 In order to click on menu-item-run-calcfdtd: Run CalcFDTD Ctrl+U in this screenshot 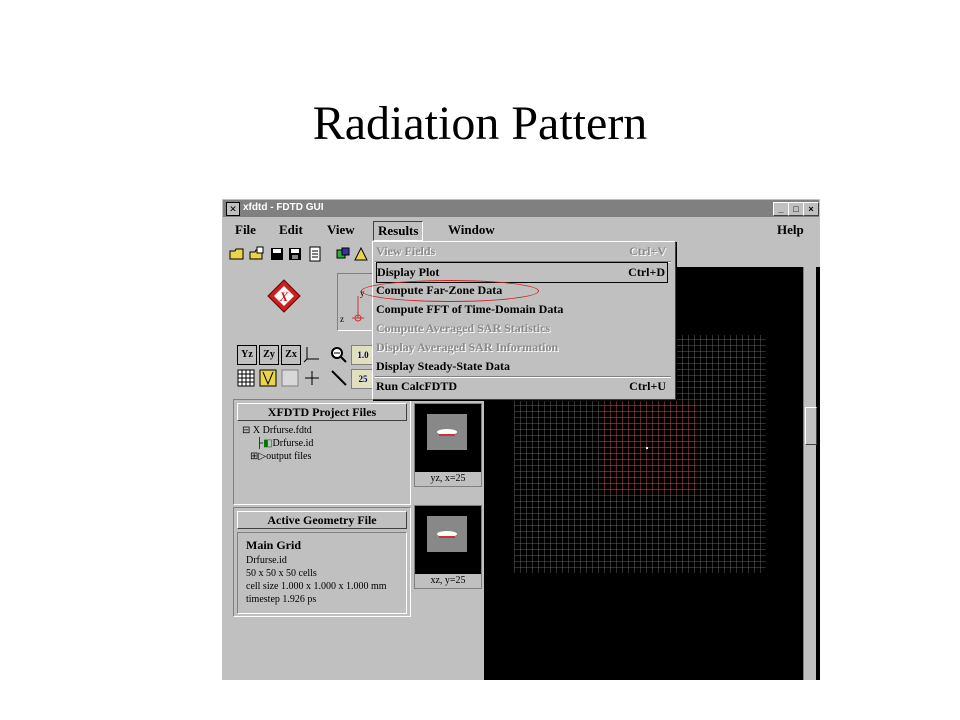, I will do `click(522, 386)`.